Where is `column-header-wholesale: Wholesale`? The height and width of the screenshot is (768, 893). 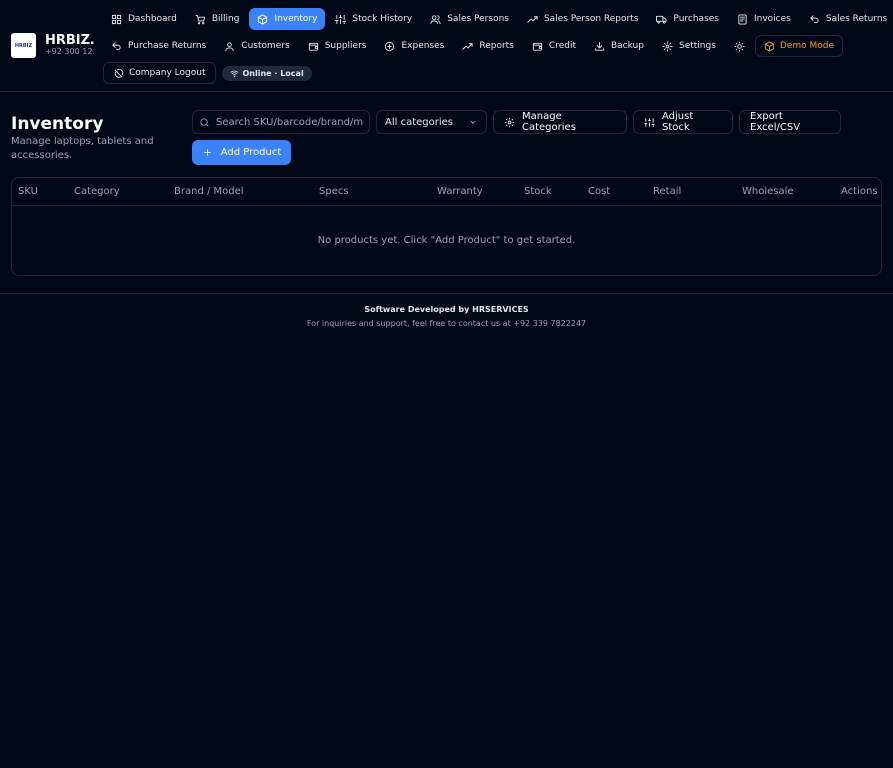
column-header-wholesale: Wholesale is located at coordinates (768, 191).